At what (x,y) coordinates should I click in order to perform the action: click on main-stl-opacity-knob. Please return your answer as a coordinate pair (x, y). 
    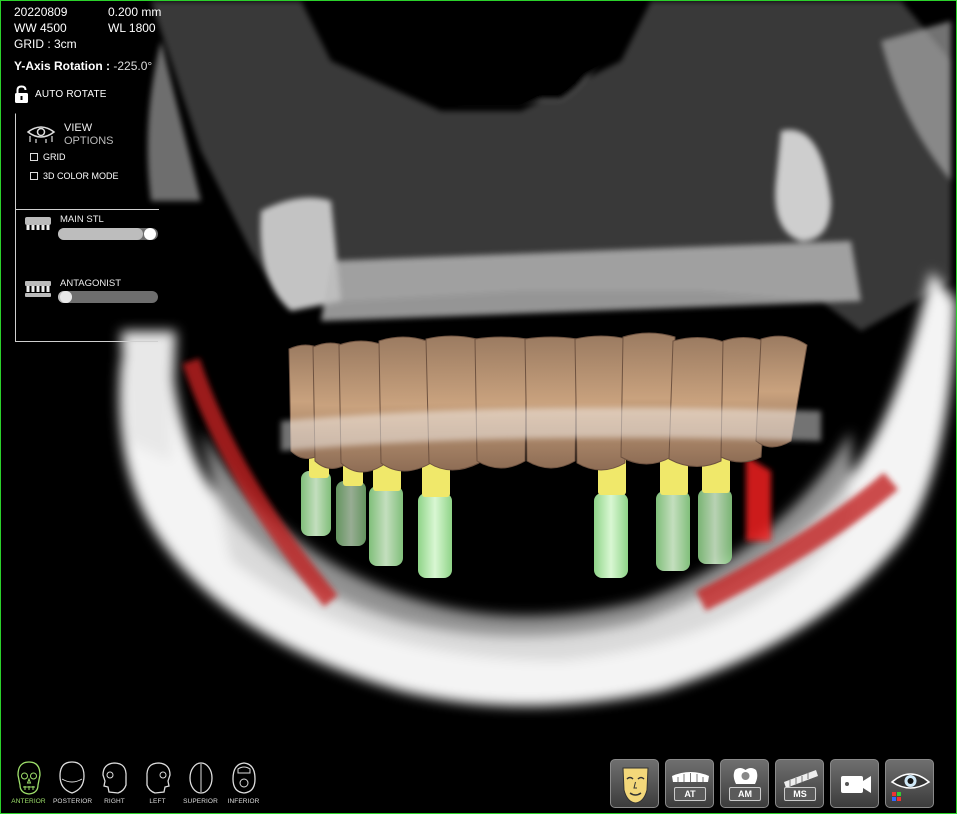
    Looking at the image, I should click on (150, 234).